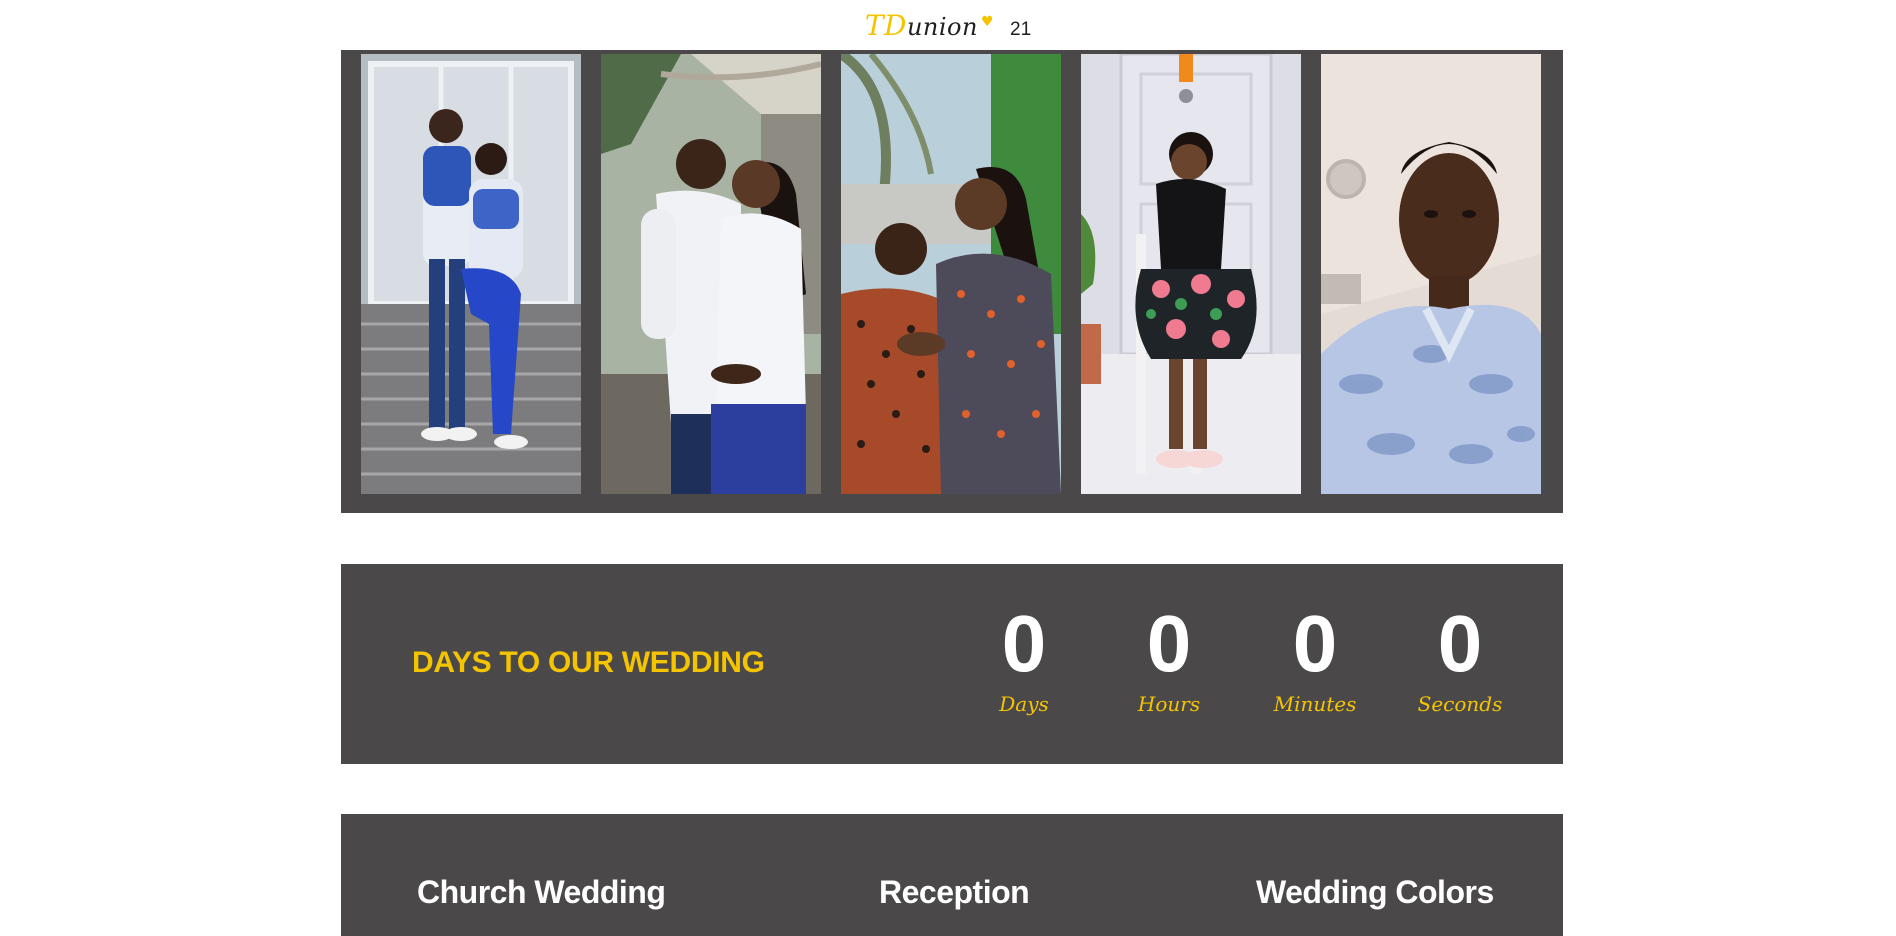 The width and height of the screenshot is (1896, 936). What do you see at coordinates (1024, 704) in the screenshot?
I see `days-label: Days` at bounding box center [1024, 704].